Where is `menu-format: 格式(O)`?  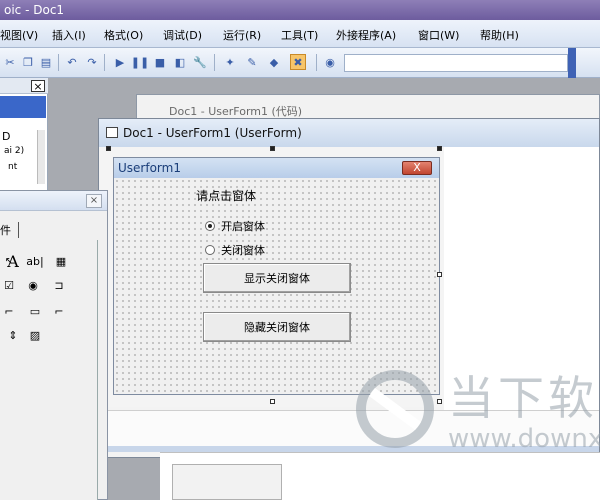
menu-format: 格式(O) is located at coordinates (123, 35).